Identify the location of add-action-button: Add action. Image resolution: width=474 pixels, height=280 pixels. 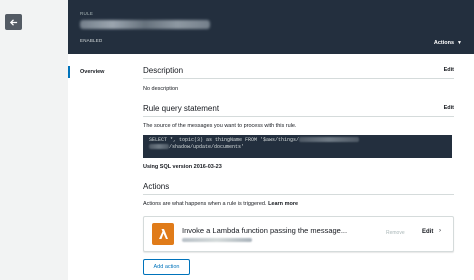
(166, 267).